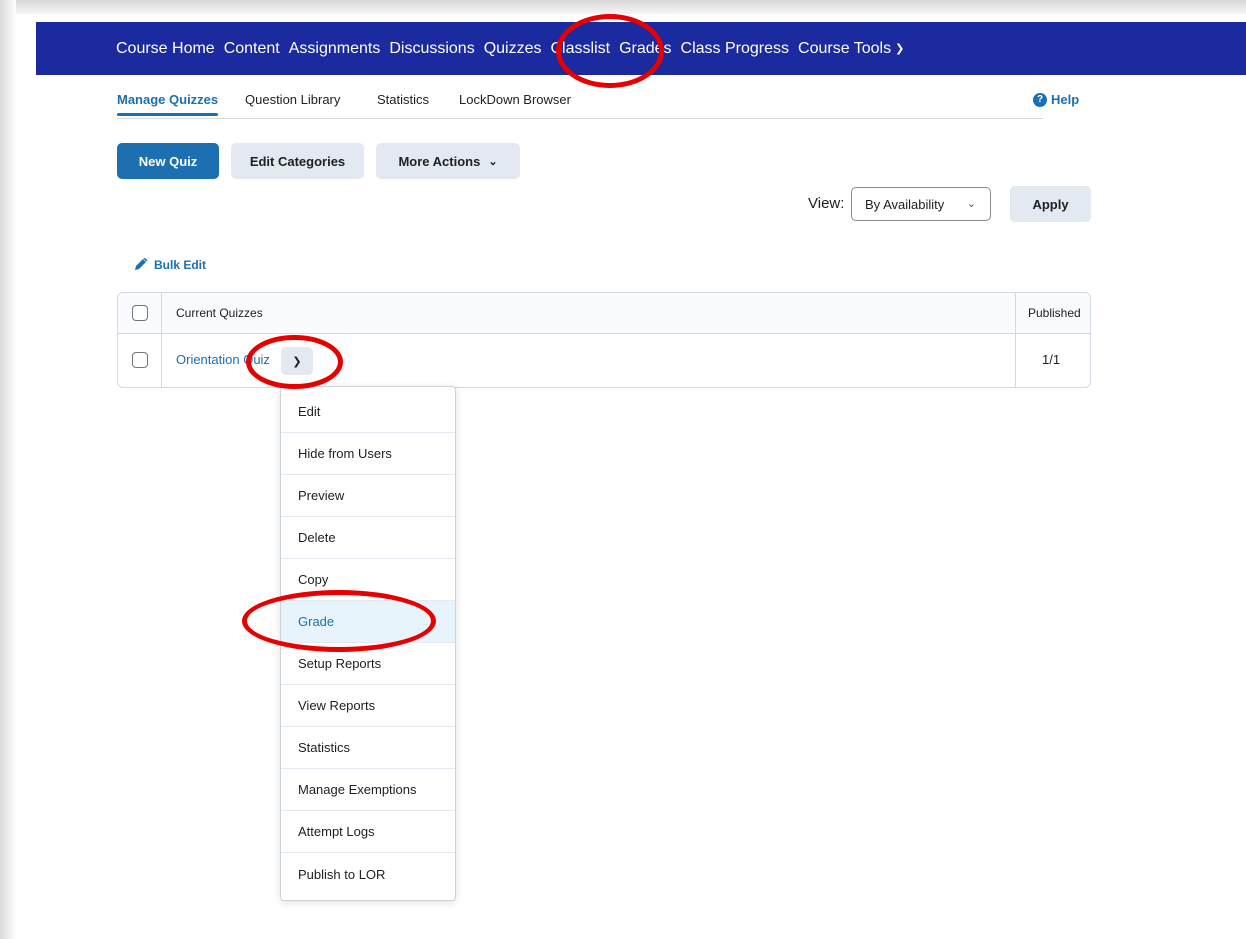 Image resolution: width=1246 pixels, height=939 pixels. I want to click on menu-item-manage-exemptions: Manage Exemptions, so click(368, 790).